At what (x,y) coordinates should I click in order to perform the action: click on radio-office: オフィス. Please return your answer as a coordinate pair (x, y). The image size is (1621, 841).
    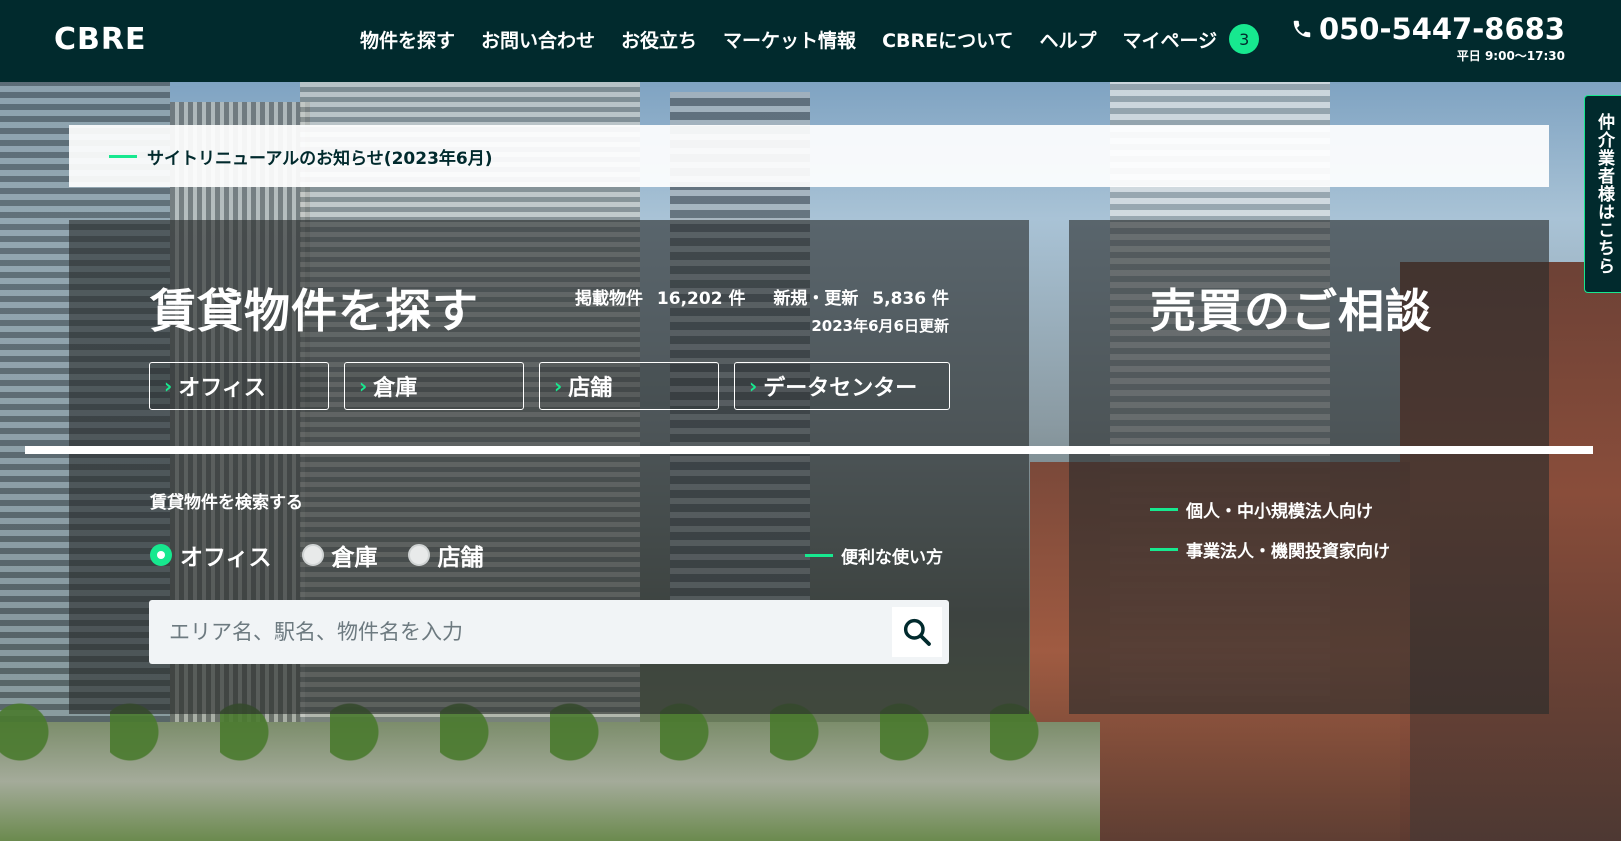
    Looking at the image, I should click on (211, 555).